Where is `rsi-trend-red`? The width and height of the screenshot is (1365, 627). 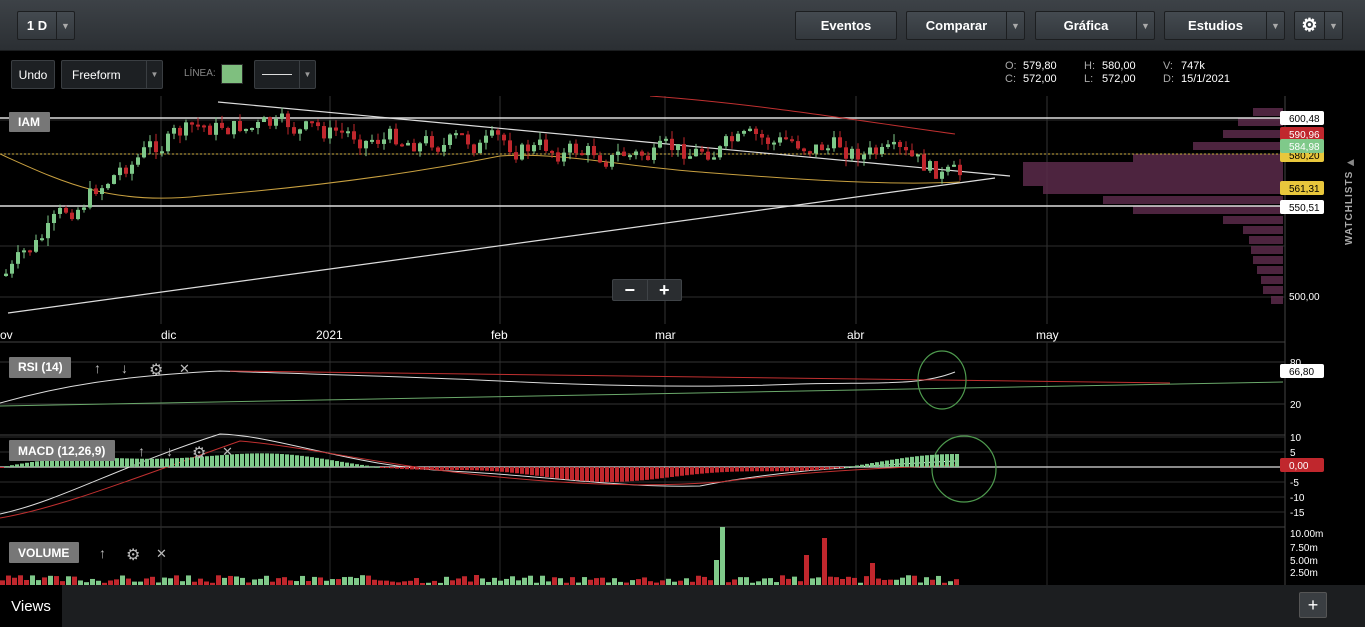 rsi-trend-red is located at coordinates (700, 377).